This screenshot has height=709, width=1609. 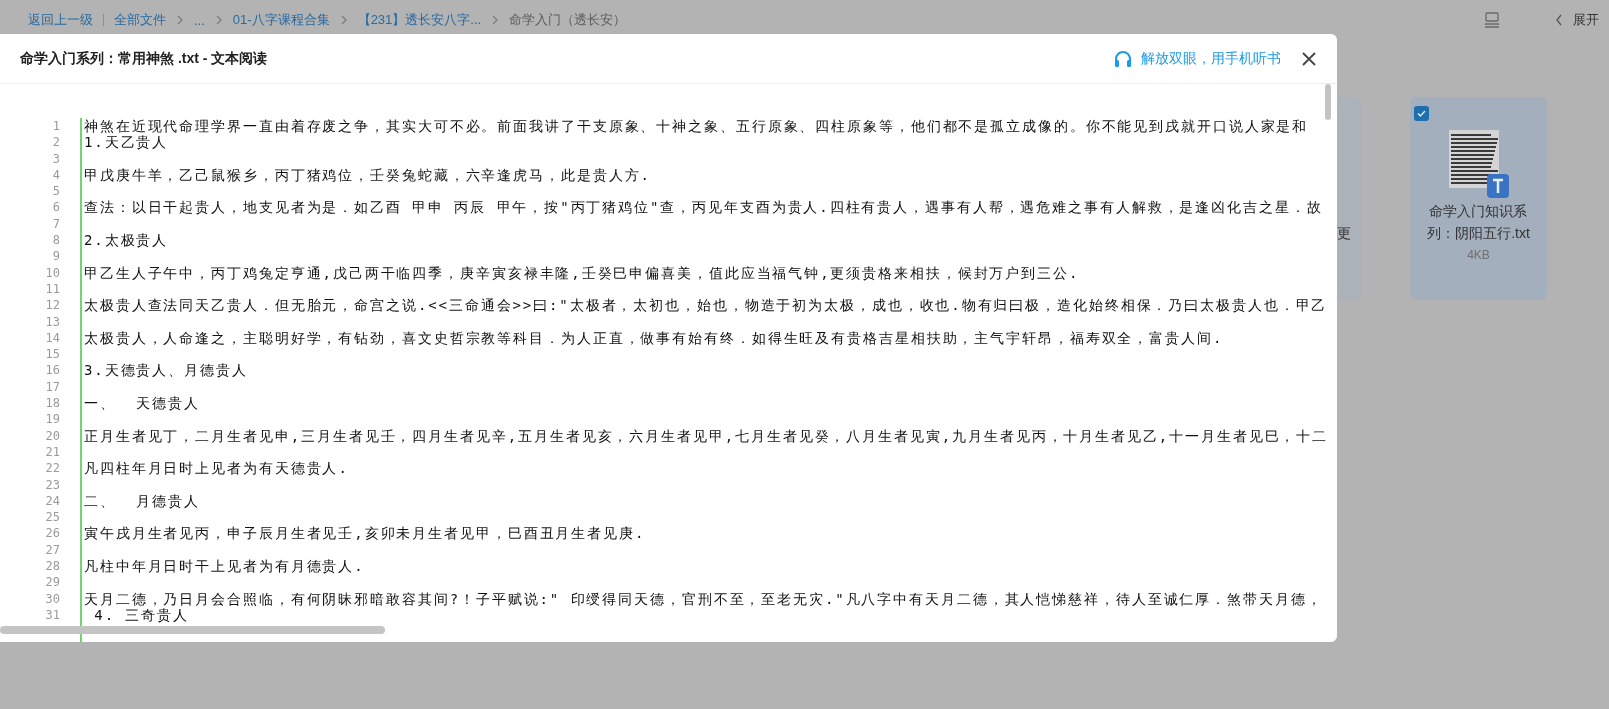 What do you see at coordinates (166, 370) in the screenshot?
I see `text-line: 3.天德贵人、月德贵人` at bounding box center [166, 370].